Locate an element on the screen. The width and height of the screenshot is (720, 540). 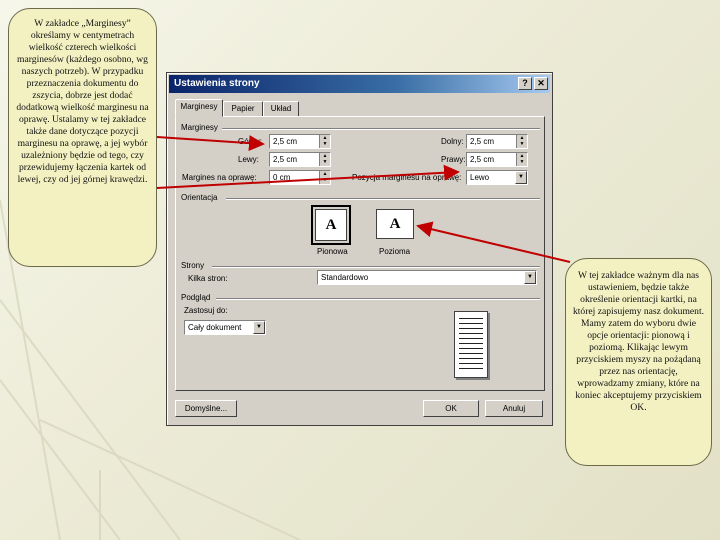
arrow-to-orientation is located at coordinates (493, 242).